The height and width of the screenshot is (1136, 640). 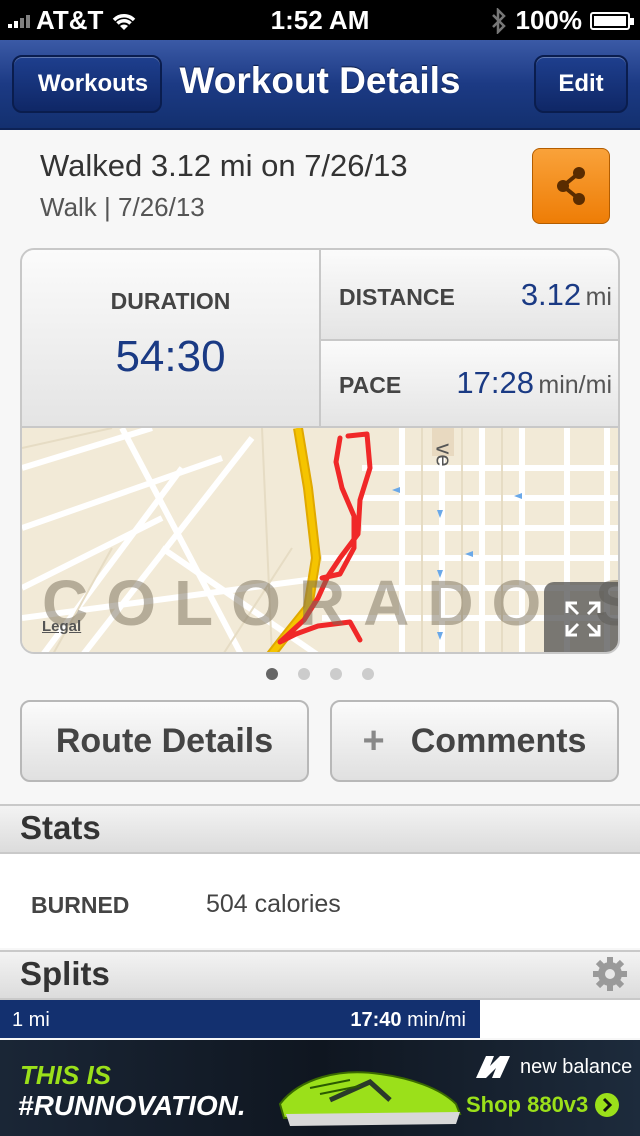 I want to click on ad-brand: new balance, so click(x=552, y=1067).